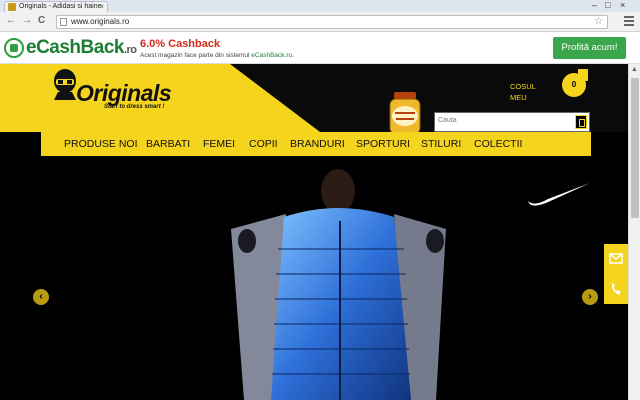  Describe the element at coordinates (634, 232) in the screenshot. I see `page-scrollbar: ▲` at that location.